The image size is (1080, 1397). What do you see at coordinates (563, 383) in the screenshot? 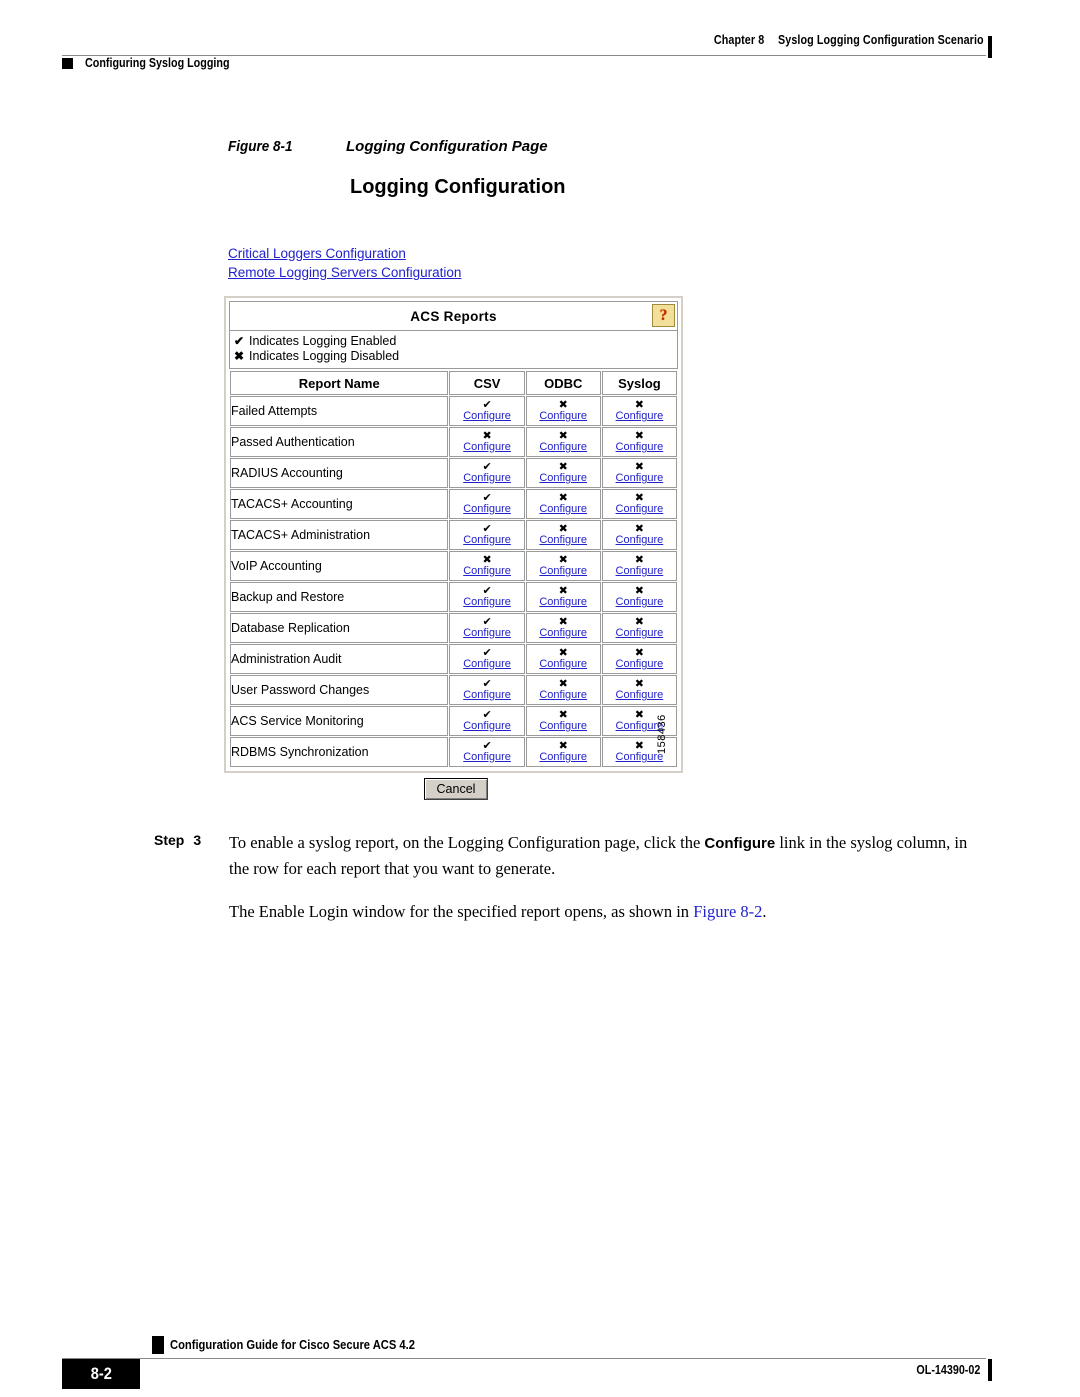
I see `column-header-odbc: ODBC` at bounding box center [563, 383].